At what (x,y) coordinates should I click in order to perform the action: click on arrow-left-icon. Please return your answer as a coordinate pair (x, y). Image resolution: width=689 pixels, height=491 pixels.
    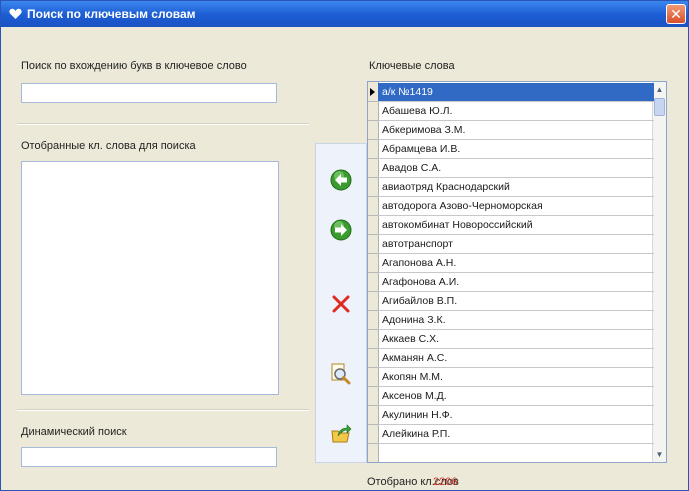
    Looking at the image, I should click on (341, 180).